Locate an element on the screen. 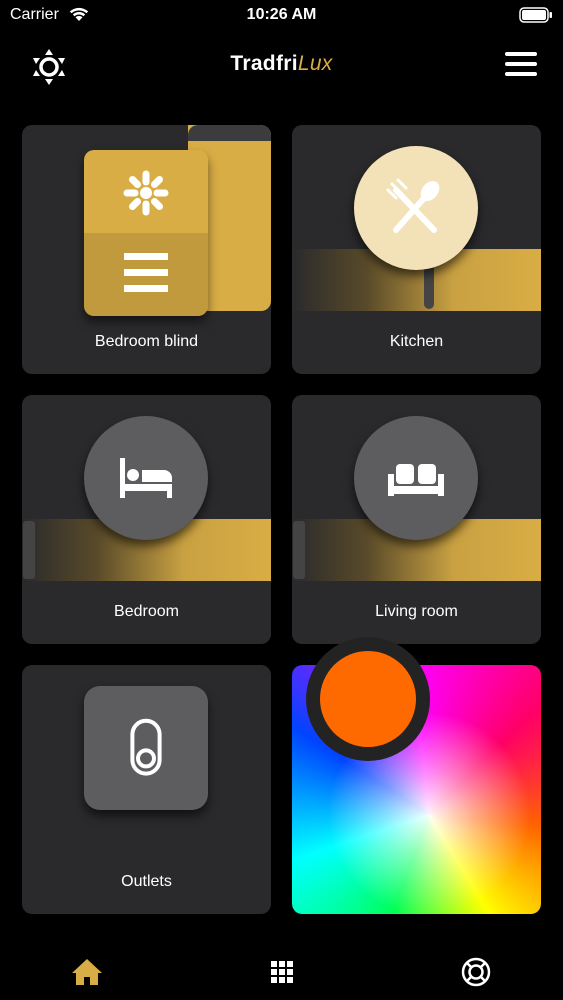 This screenshot has height=1000, width=563. battery-icon is located at coordinates (535, 15).